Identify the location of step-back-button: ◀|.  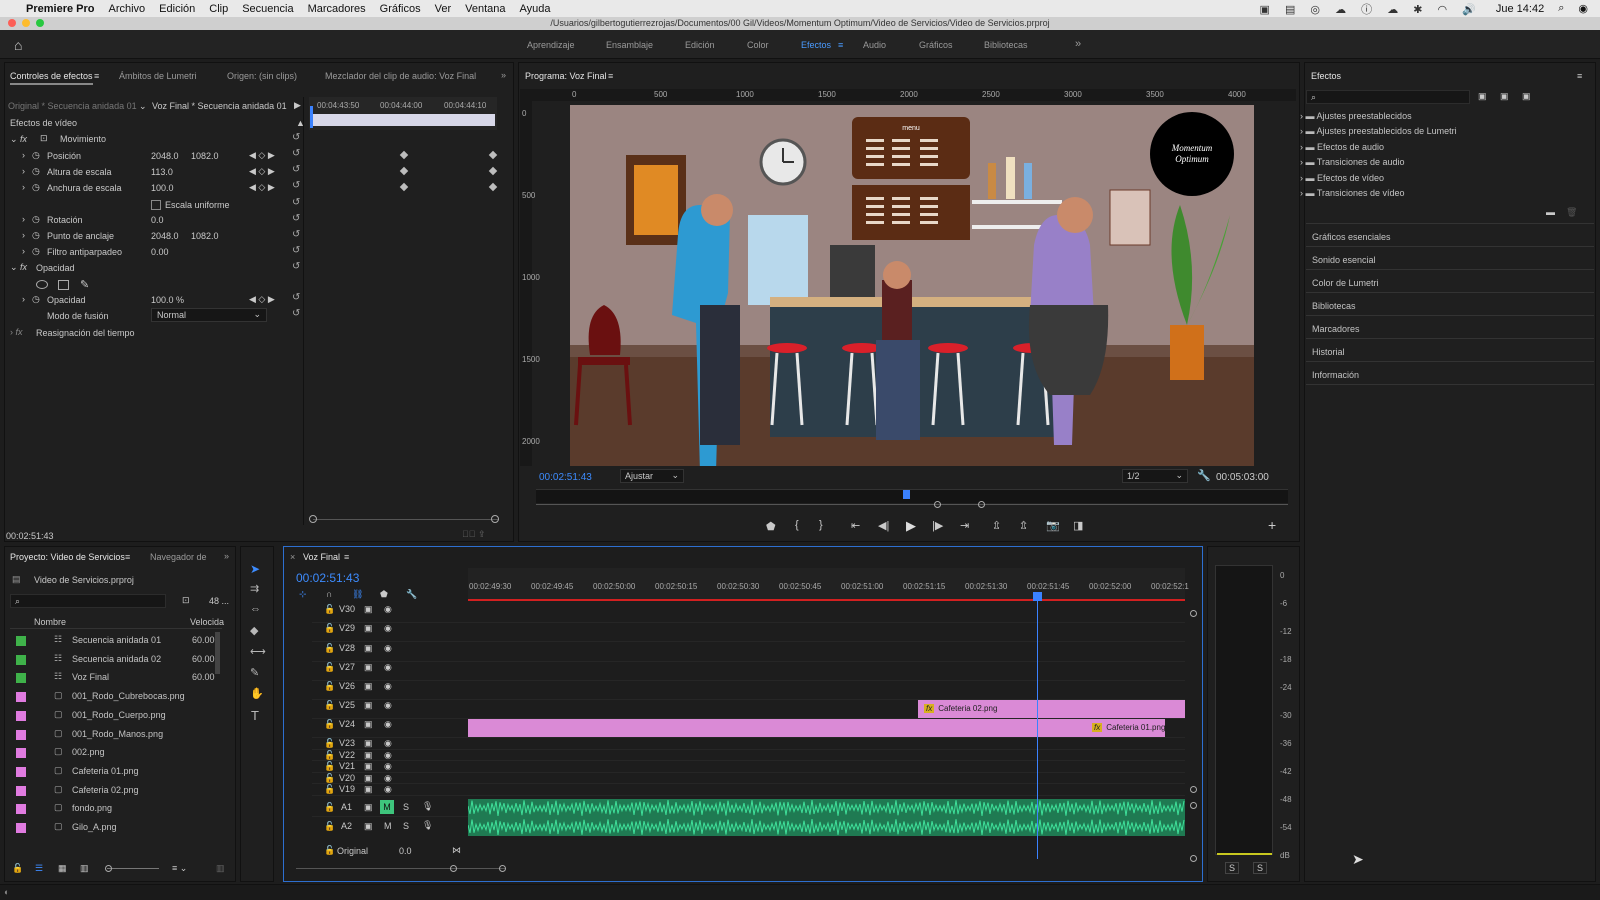
(883, 525).